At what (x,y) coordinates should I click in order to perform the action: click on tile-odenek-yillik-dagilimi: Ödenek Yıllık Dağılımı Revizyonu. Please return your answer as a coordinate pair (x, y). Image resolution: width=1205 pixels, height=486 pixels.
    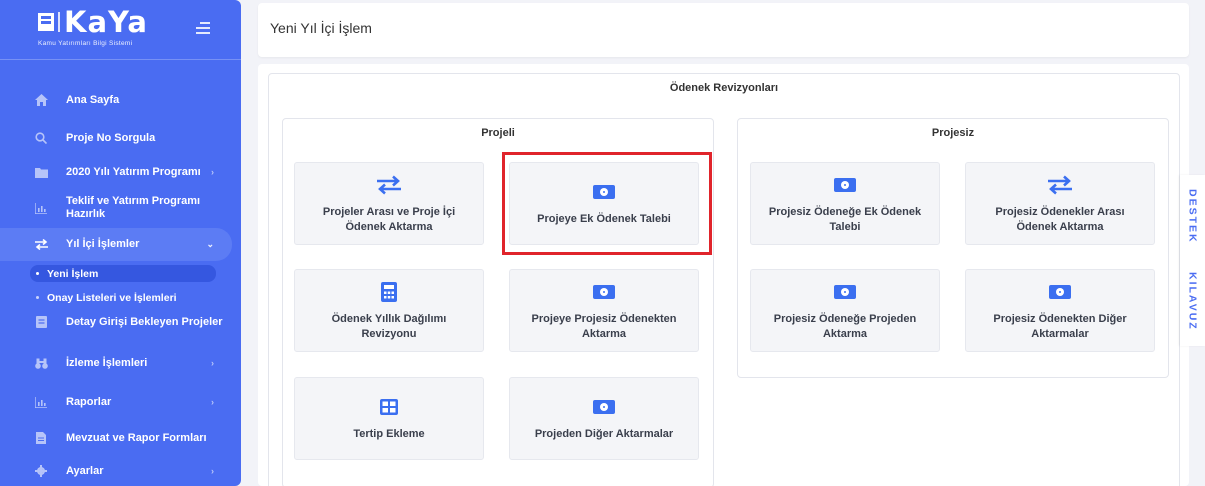
    Looking at the image, I should click on (389, 310).